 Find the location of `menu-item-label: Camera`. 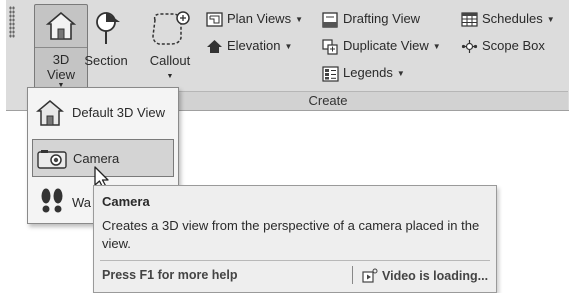

menu-item-label: Camera is located at coordinates (96, 158).